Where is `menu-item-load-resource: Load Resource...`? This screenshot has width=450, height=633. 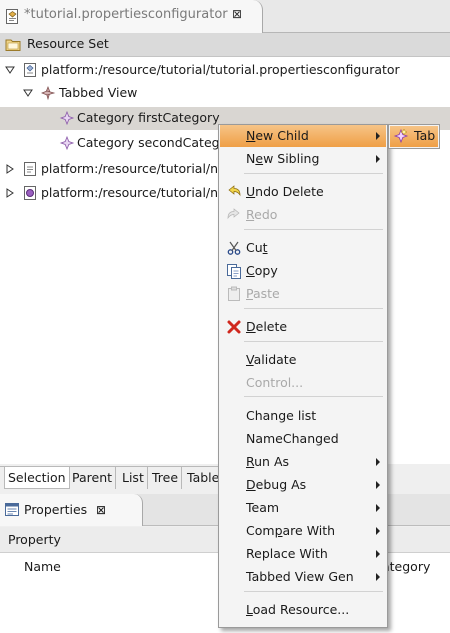 menu-item-load-resource: Load Resource... is located at coordinates (303, 610).